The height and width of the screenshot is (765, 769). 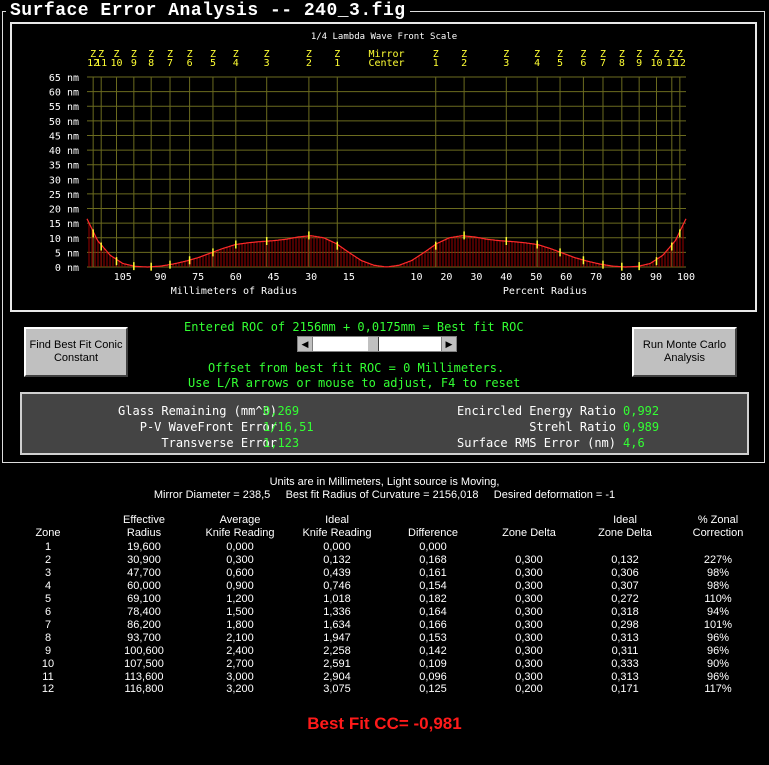 I want to click on table-header-cell: Zone, so click(x=48, y=533).